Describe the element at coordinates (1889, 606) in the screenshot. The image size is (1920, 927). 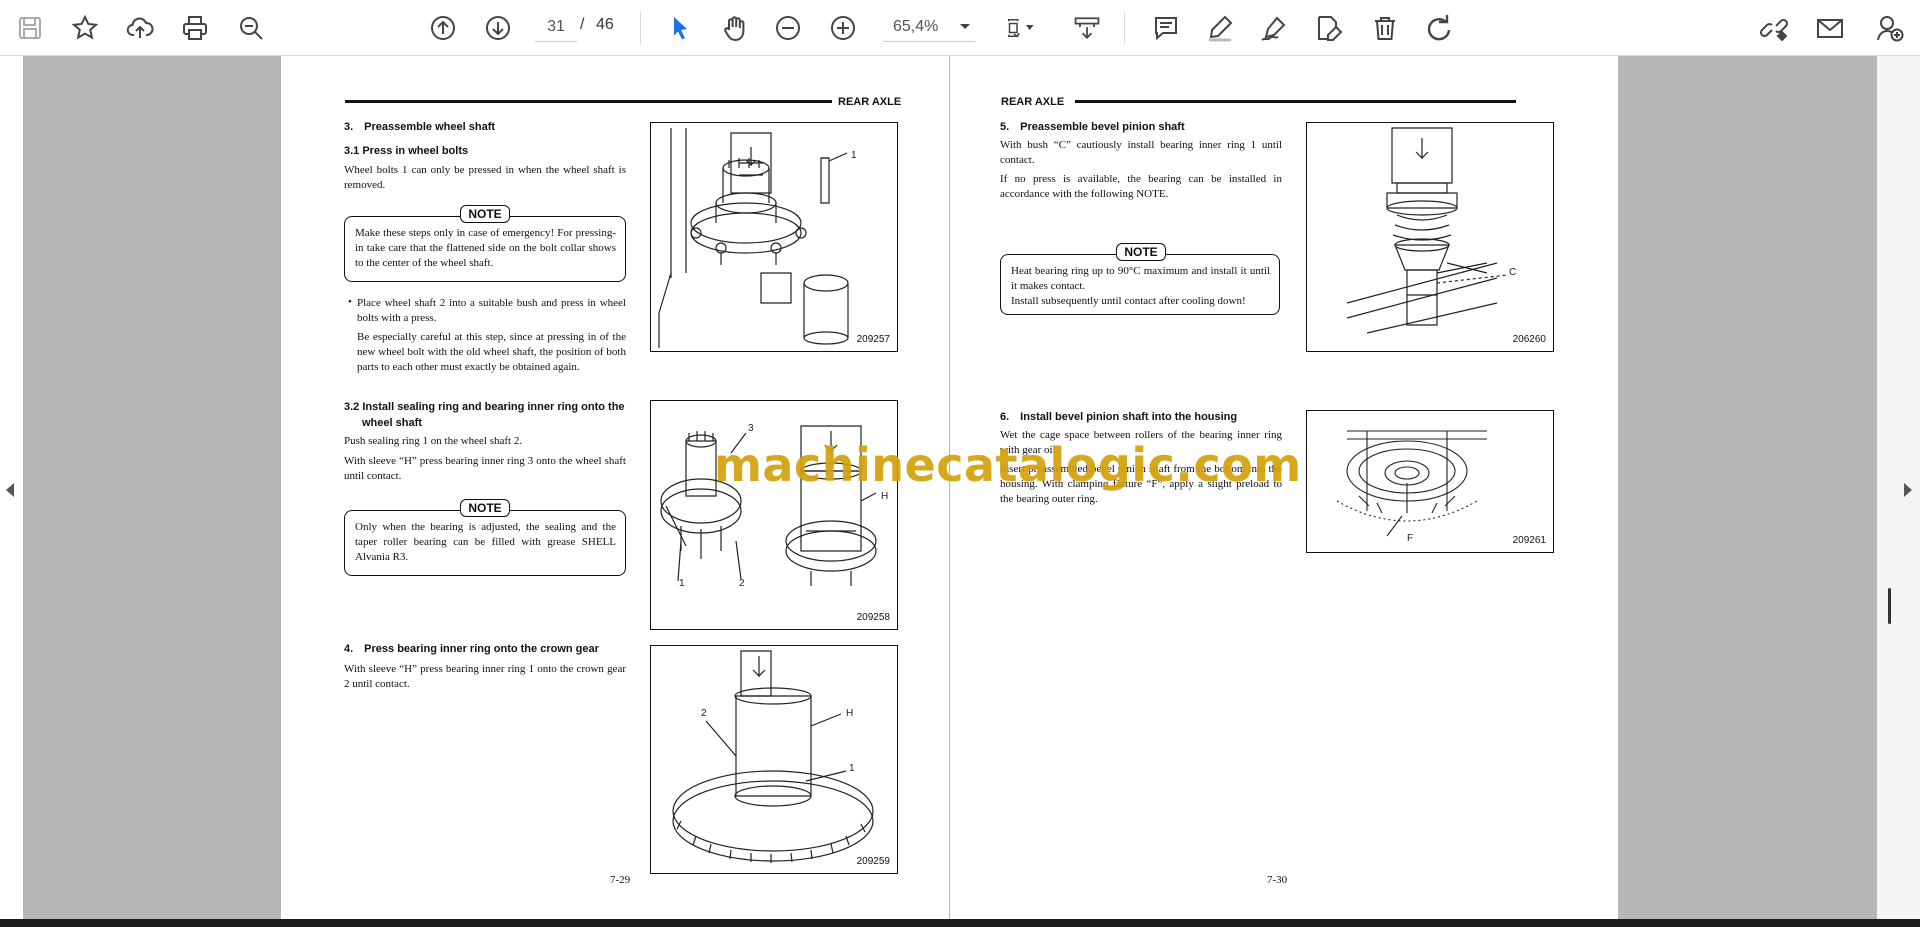
I see `scrollbar-thumb` at that location.